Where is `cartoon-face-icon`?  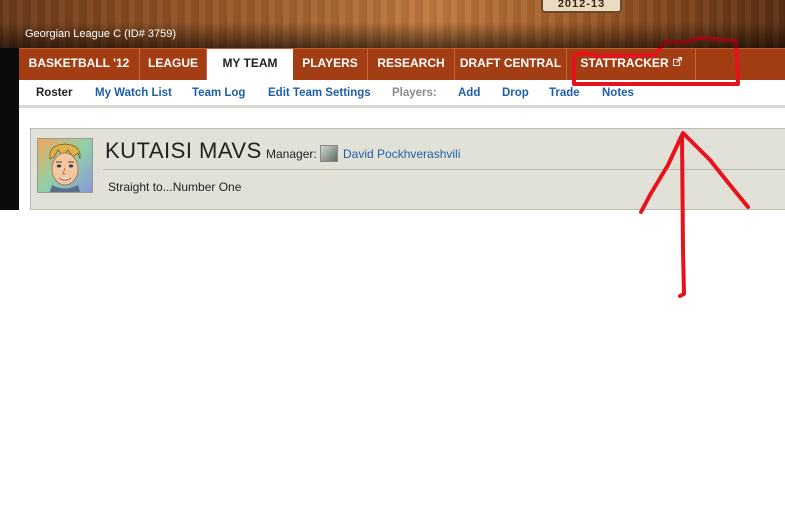
cartoon-face-icon is located at coordinates (65, 165).